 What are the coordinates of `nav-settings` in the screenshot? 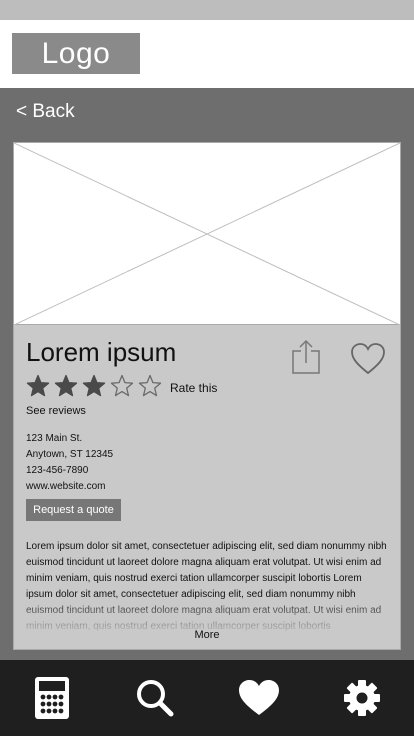 It's located at (362, 698).